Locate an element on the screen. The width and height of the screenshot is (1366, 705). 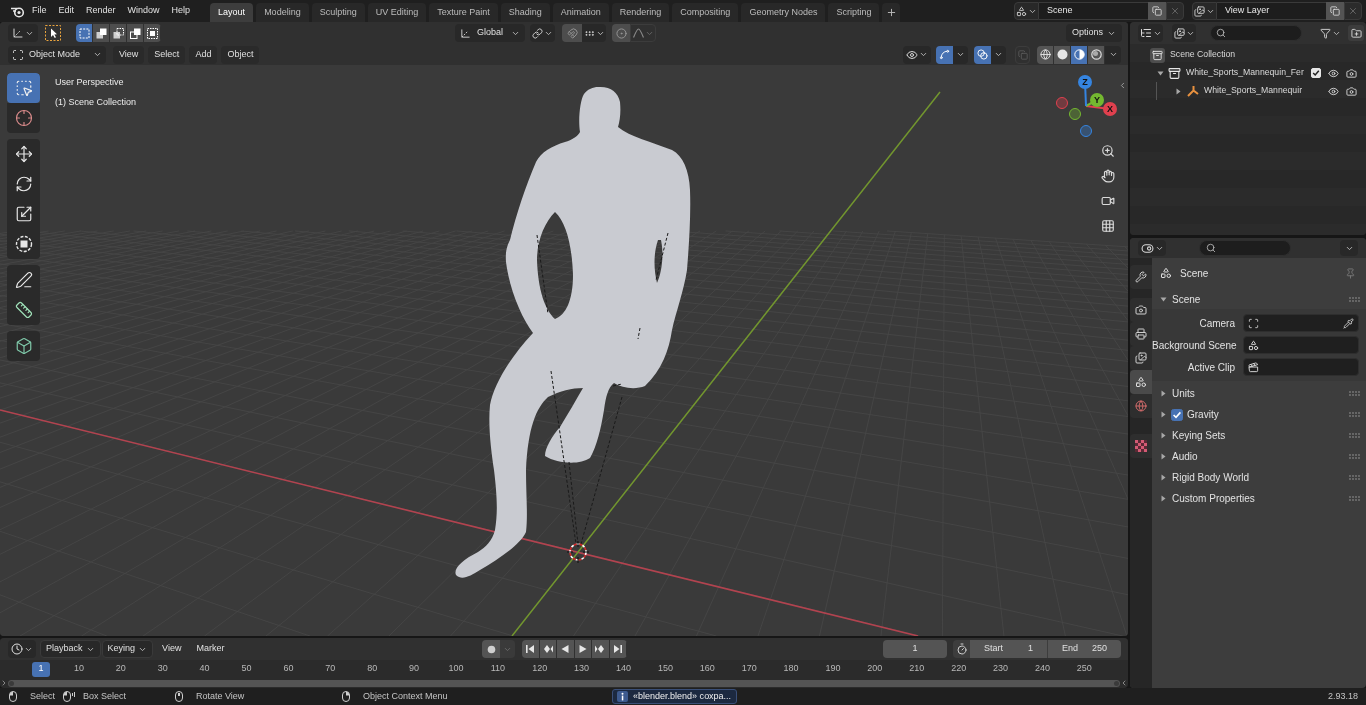
auto-keying-toggle is located at coordinates (491, 649).